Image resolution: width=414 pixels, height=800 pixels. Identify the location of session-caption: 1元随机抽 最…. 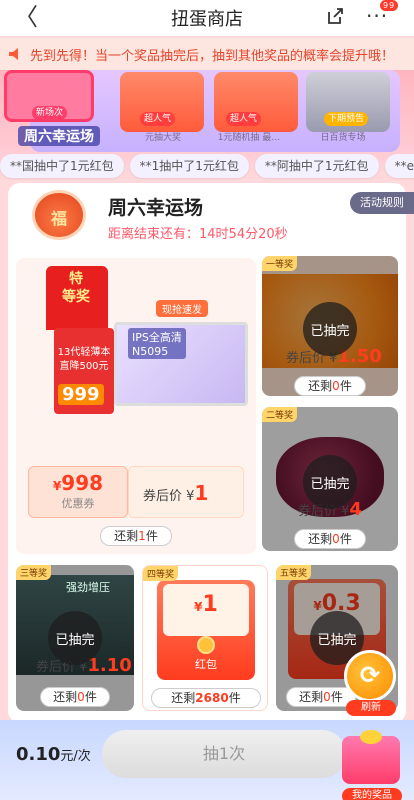
(249, 138).